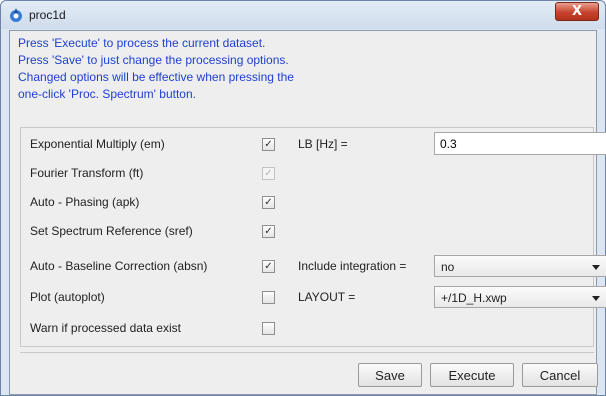  I want to click on window-title: proc1d, so click(47, 15).